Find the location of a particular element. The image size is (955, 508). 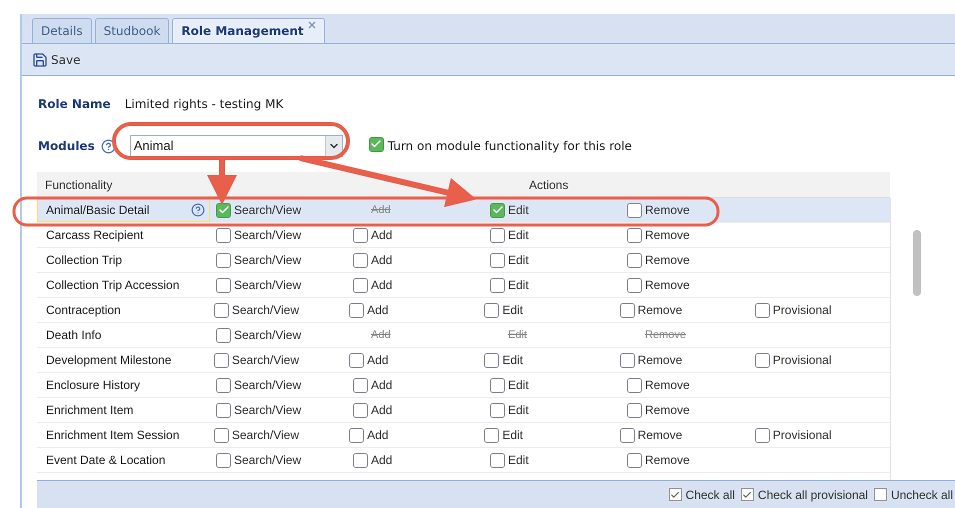

role-name-value: Limited rights - testing MK is located at coordinates (204, 104).